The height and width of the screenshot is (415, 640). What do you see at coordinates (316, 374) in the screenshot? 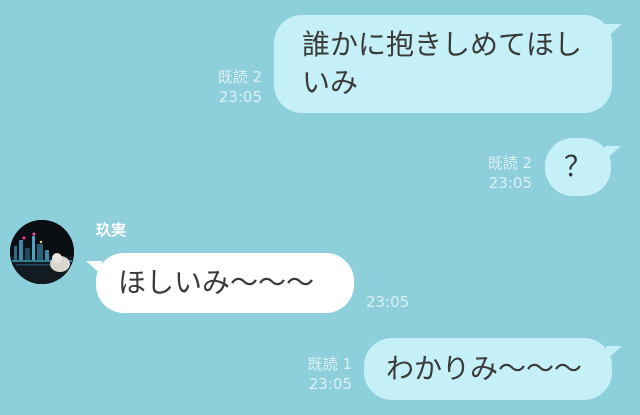
I see `message-meta: 既読 1 23:05` at bounding box center [316, 374].